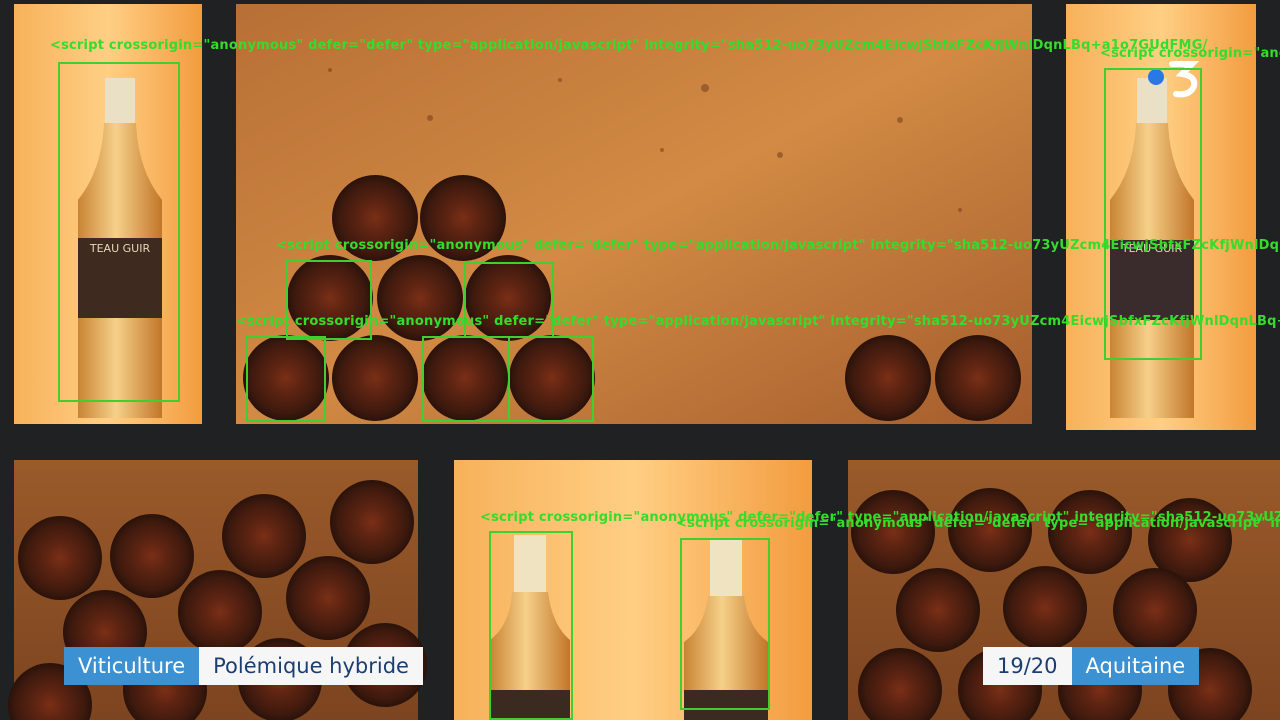 This screenshot has width=1280, height=720. What do you see at coordinates (132, 666) in the screenshot?
I see `ticker-category: Viticulture` at bounding box center [132, 666].